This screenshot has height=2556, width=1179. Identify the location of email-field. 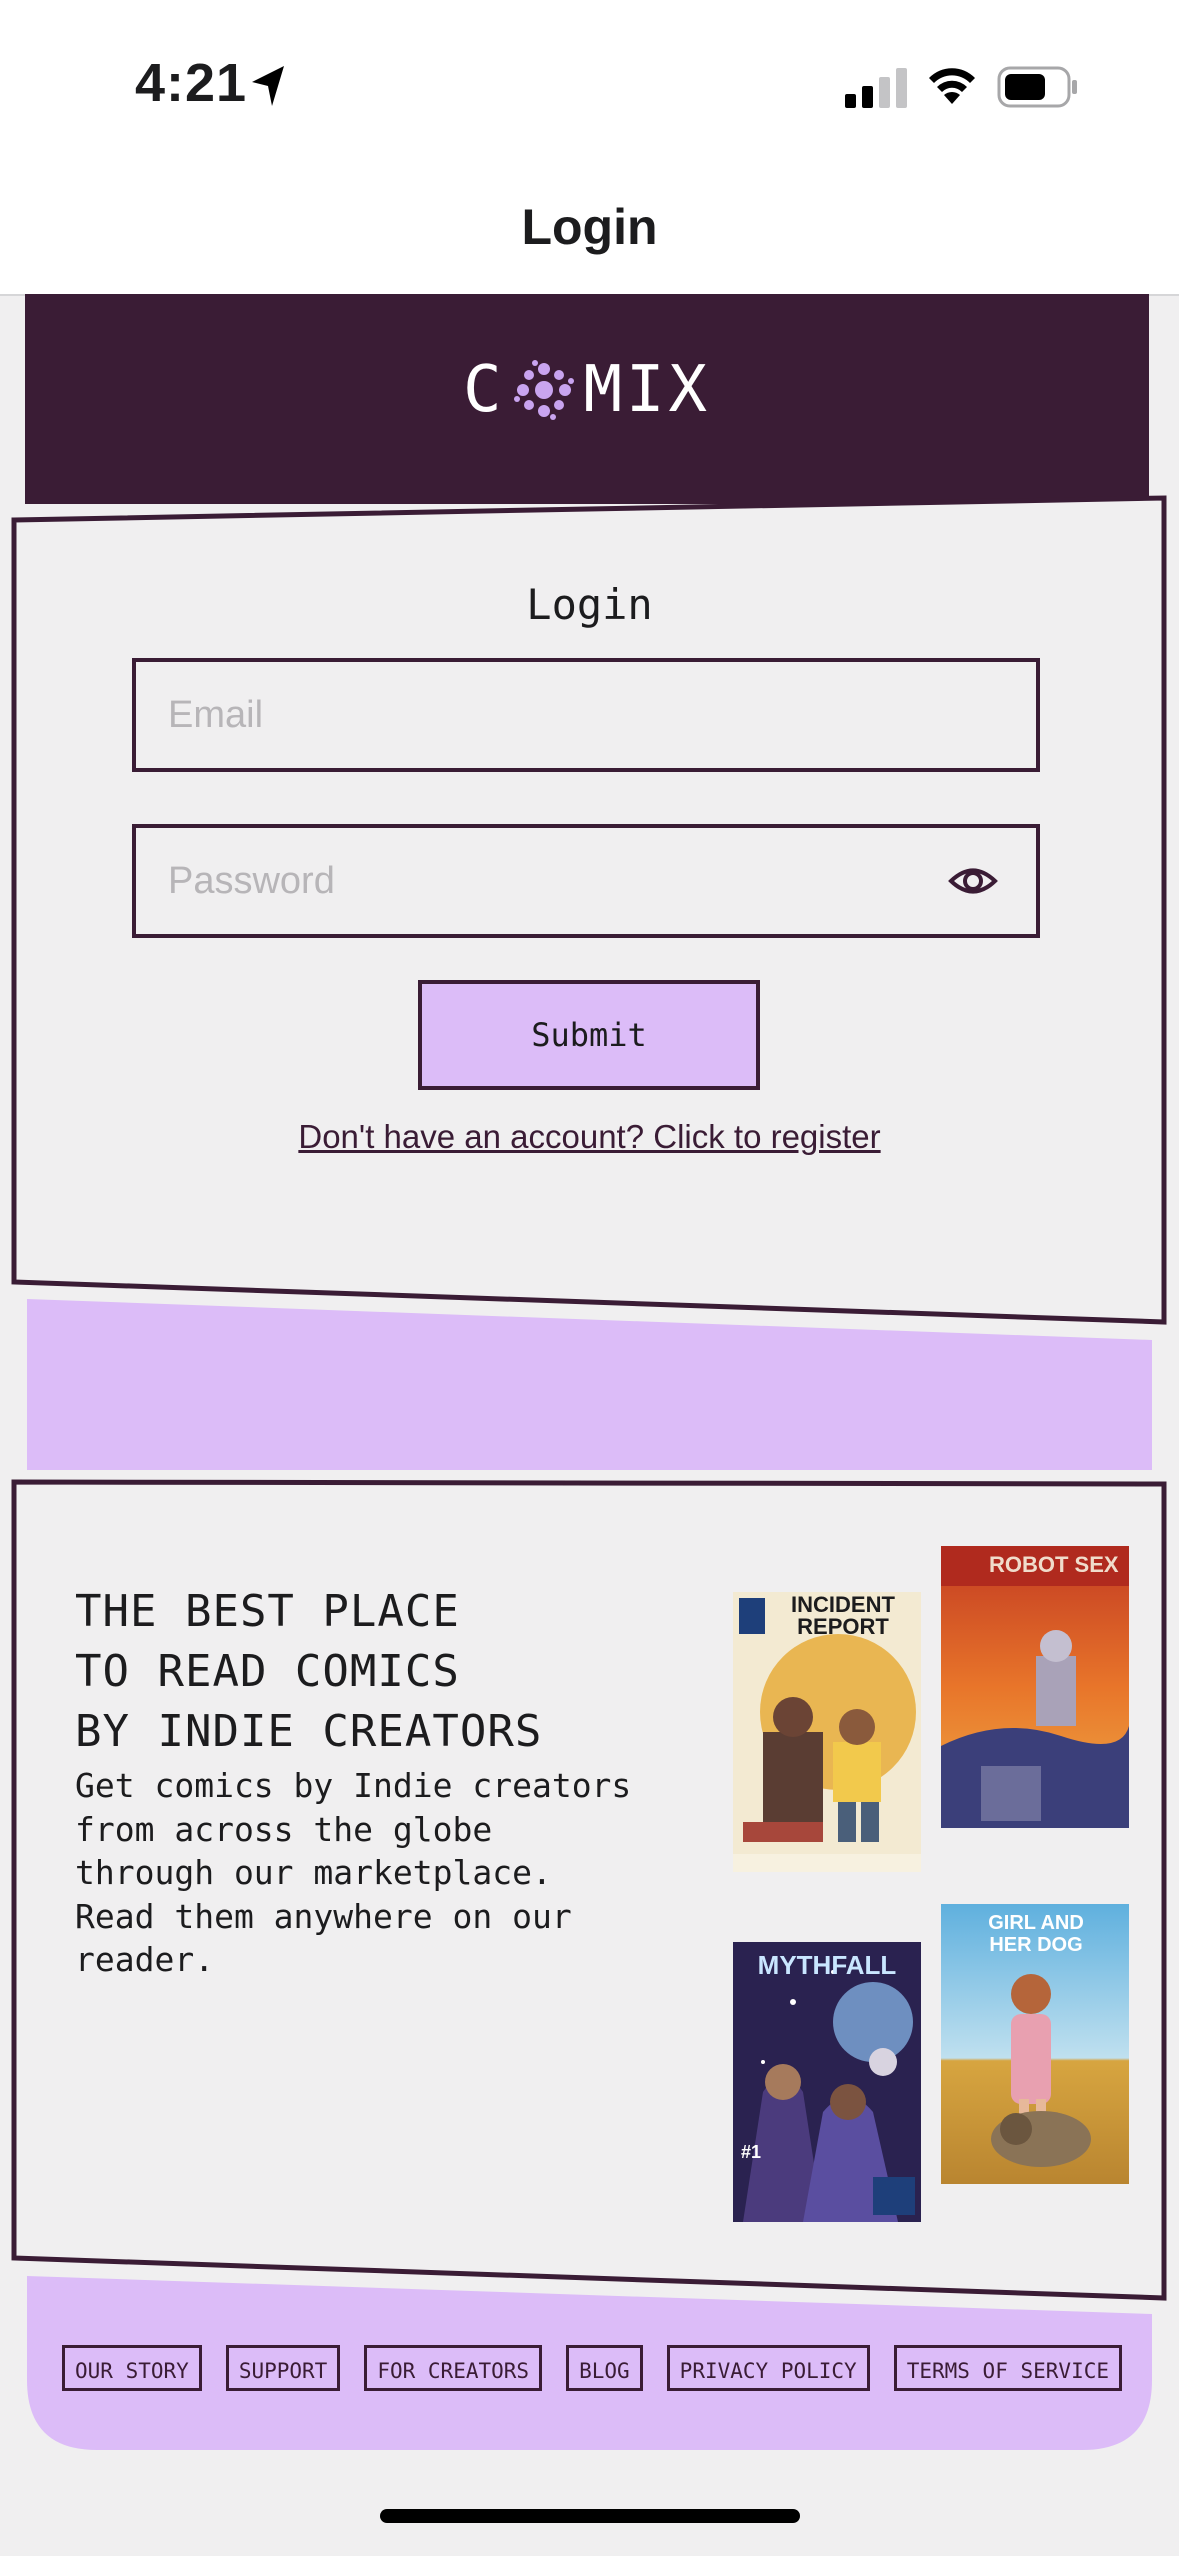
(586, 715).